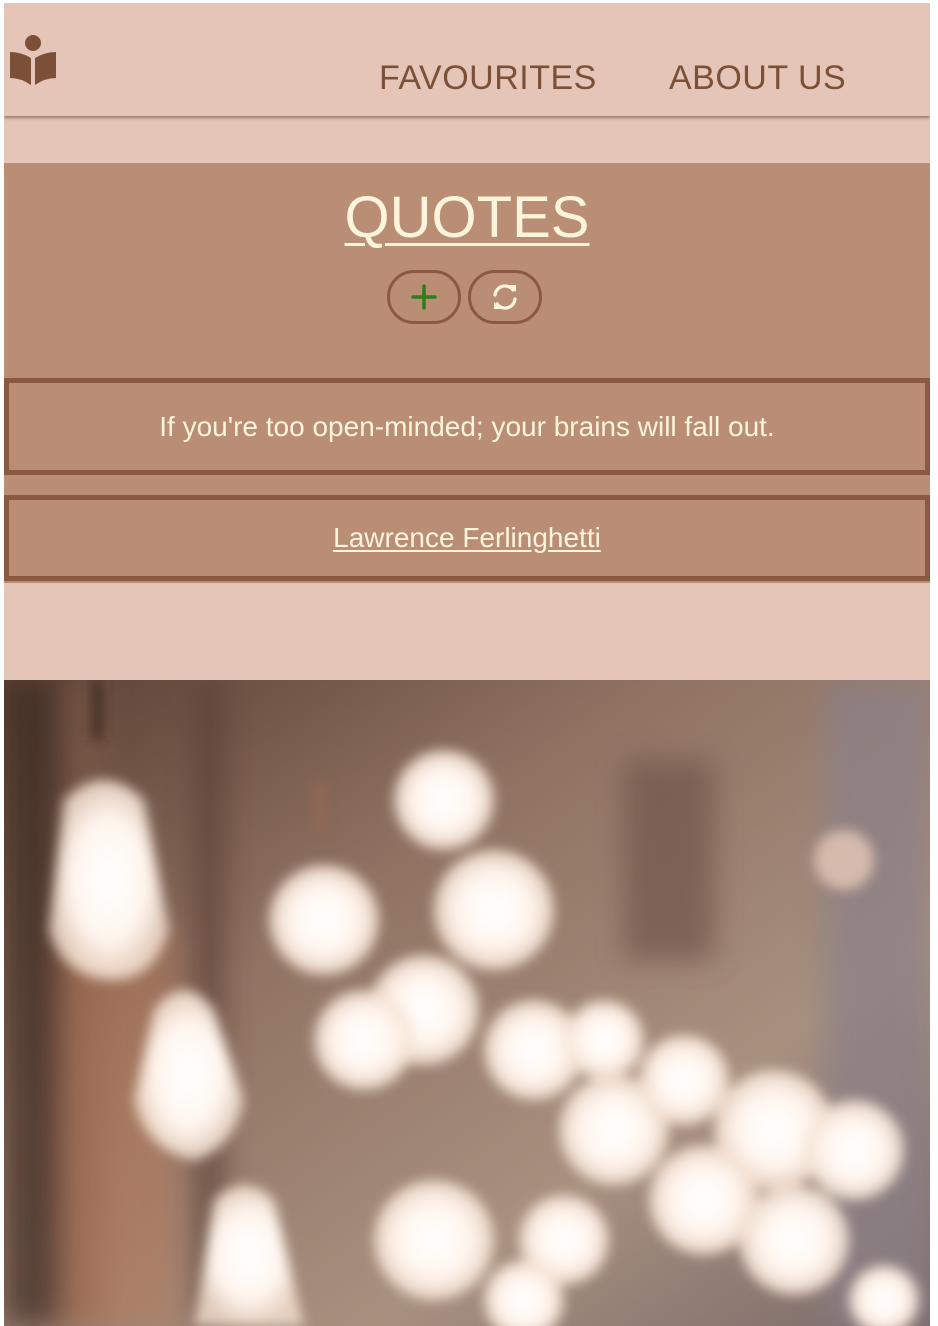  I want to click on reading-book-icon, so click(33, 60).